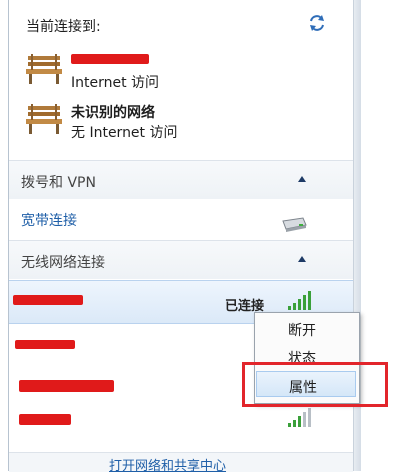 The width and height of the screenshot is (400, 474). What do you see at coordinates (180, 123) in the screenshot?
I see `network-item-unidentified: 未识别的网络 无 Internet 访问` at bounding box center [180, 123].